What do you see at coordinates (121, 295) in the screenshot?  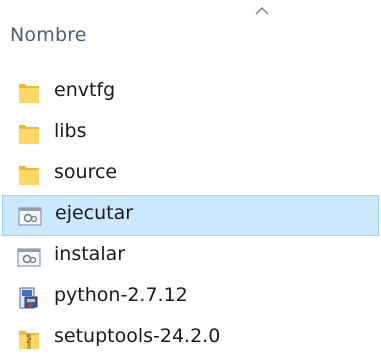 I see `file-name: python-2.7.12` at bounding box center [121, 295].